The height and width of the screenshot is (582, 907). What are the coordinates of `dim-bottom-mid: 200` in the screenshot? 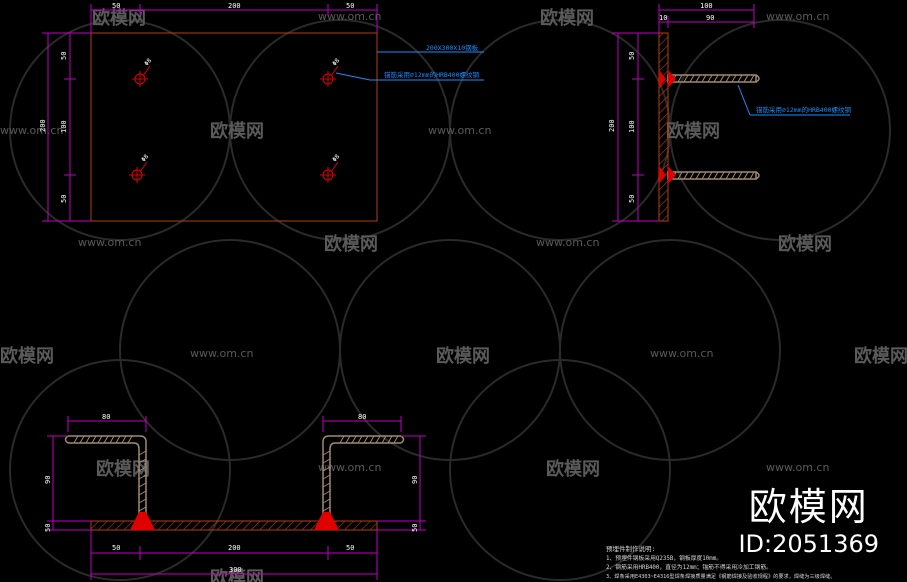 It's located at (234, 548).